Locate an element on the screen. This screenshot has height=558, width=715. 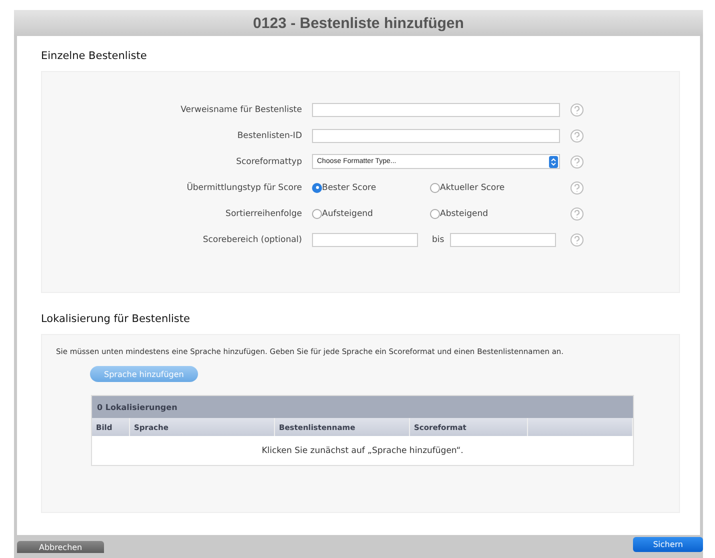
range-separator: bis is located at coordinates (438, 239).